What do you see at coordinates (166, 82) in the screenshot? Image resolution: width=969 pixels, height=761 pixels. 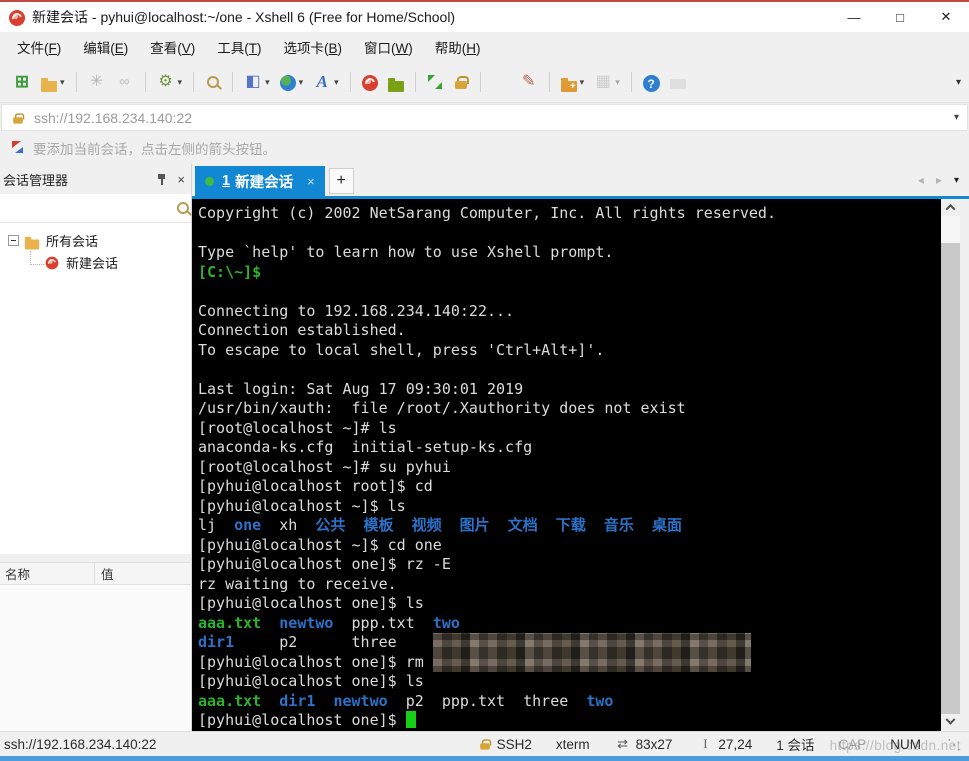 I see `window-gear-icon` at bounding box center [166, 82].